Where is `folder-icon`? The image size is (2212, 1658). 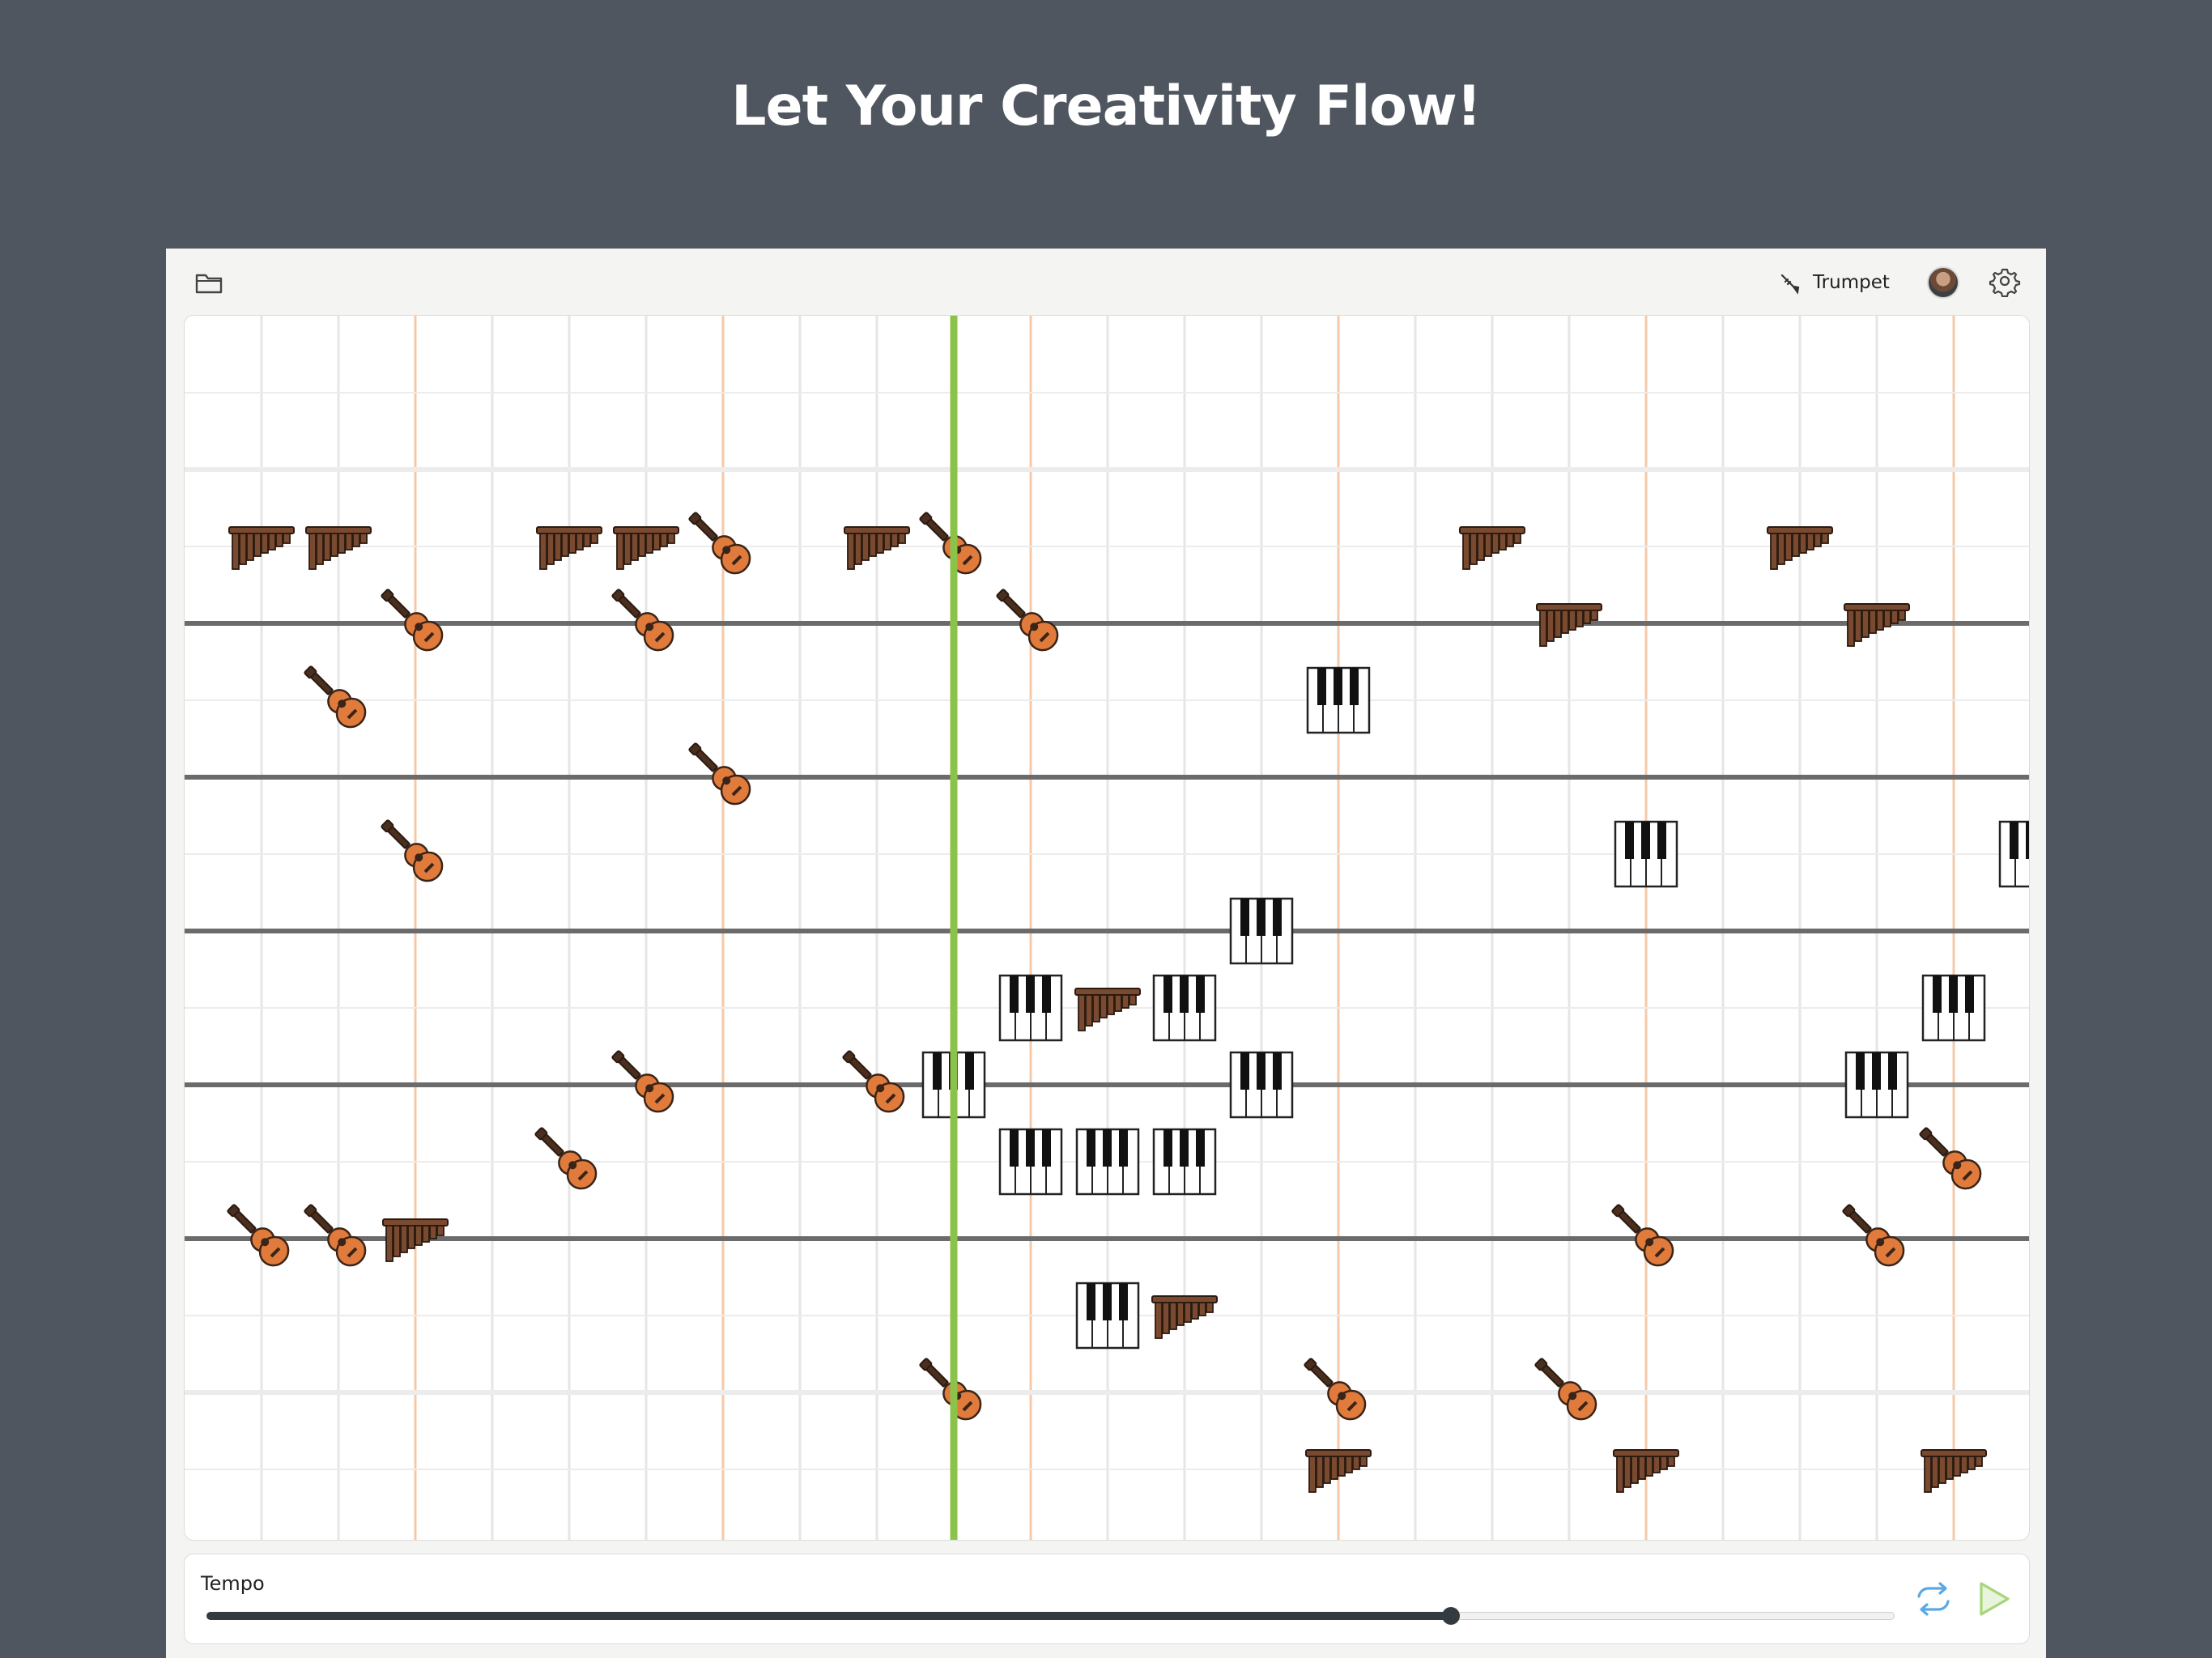
folder-icon is located at coordinates (209, 282).